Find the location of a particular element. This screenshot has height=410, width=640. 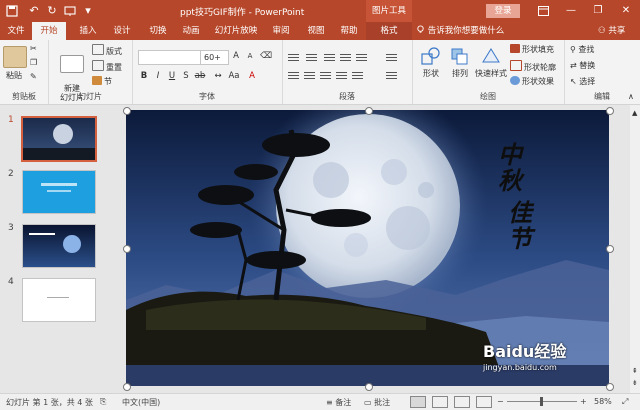

group-slides: 新建 幻灯片 版式 重置 节 幻灯片 is located at coordinates (90, 72).